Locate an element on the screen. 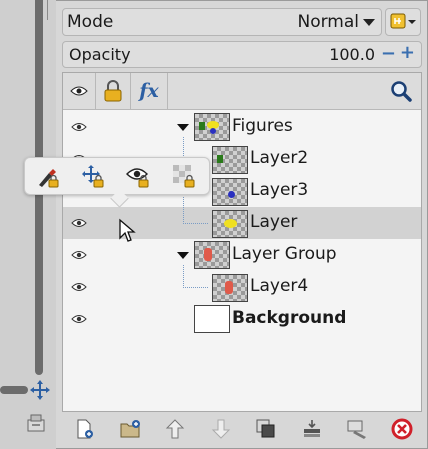 This screenshot has height=449, width=428. visibility-column-header is located at coordinates (79, 91).